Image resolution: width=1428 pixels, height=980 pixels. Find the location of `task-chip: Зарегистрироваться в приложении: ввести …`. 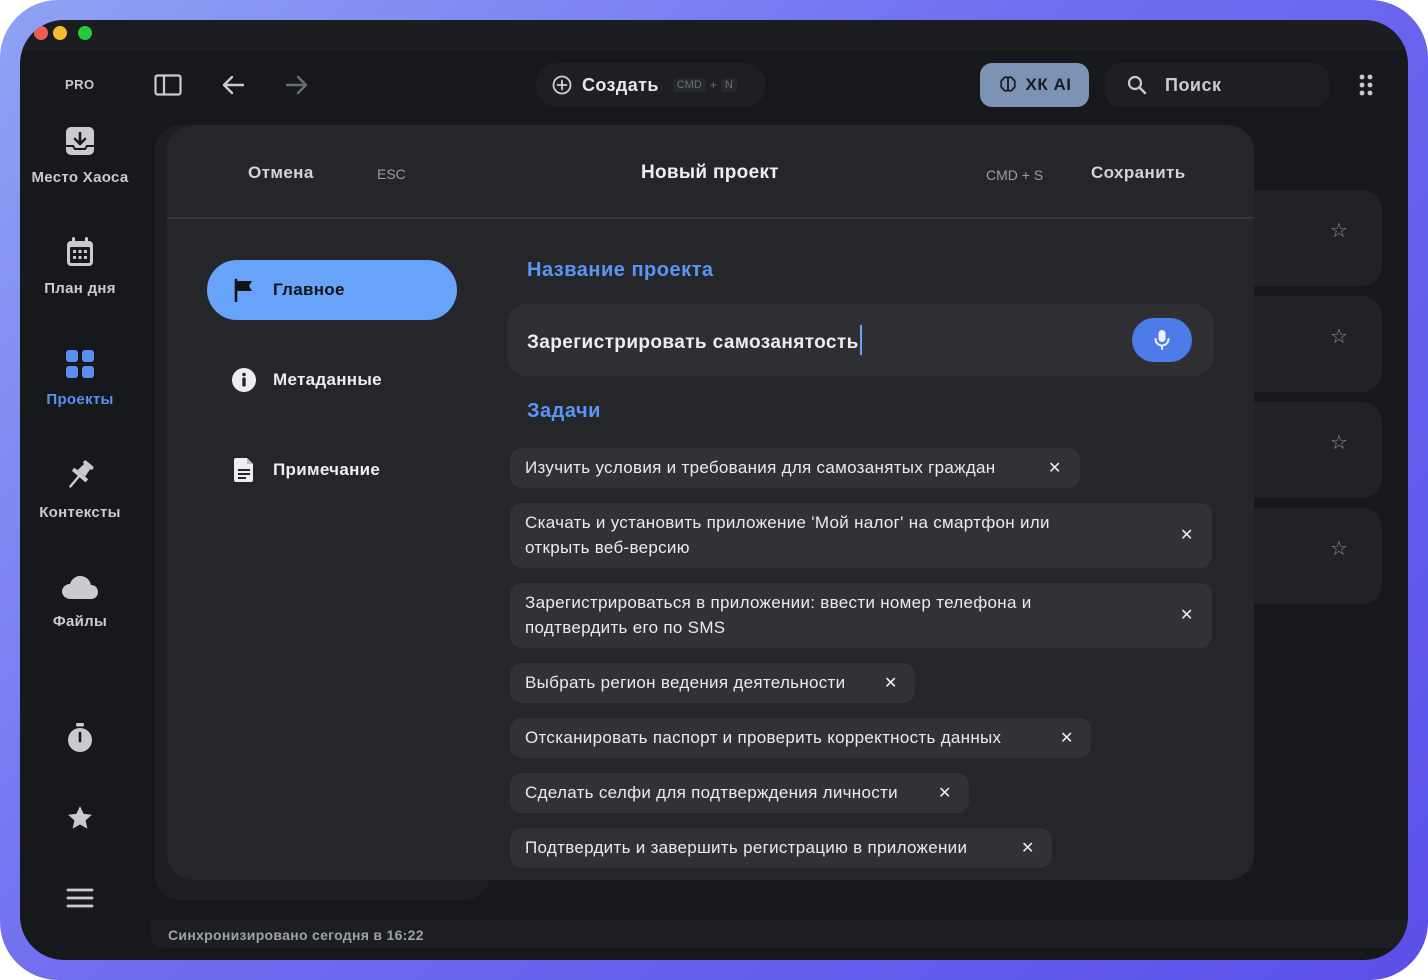

task-chip: Зарегистрироваться в приложении: ввести … is located at coordinates (861, 615).